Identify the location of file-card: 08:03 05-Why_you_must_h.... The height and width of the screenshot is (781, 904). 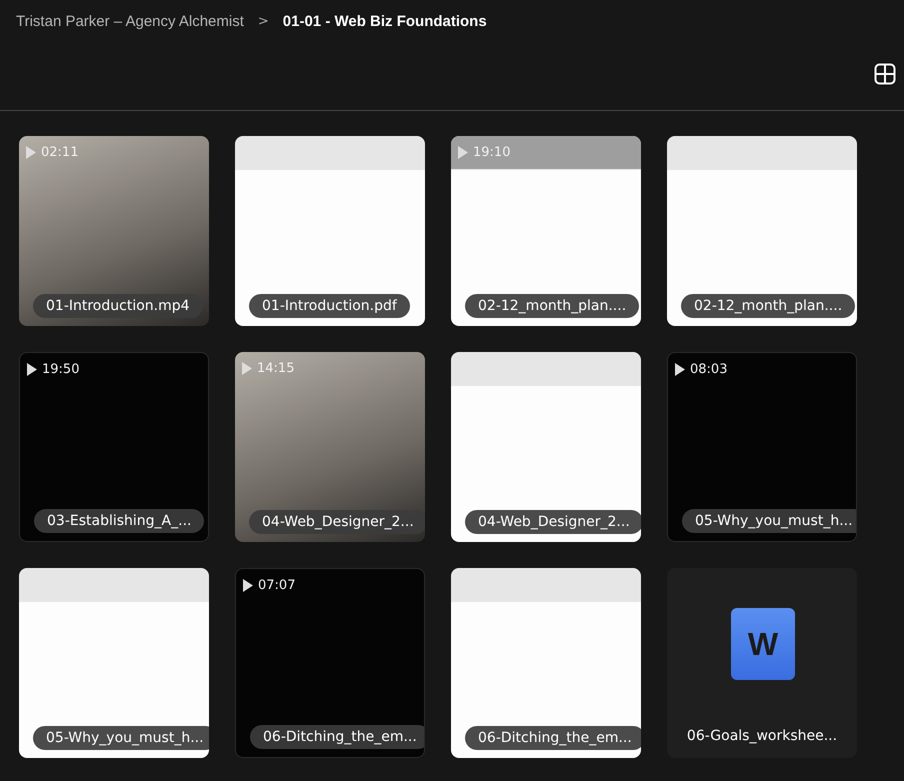
(762, 447).